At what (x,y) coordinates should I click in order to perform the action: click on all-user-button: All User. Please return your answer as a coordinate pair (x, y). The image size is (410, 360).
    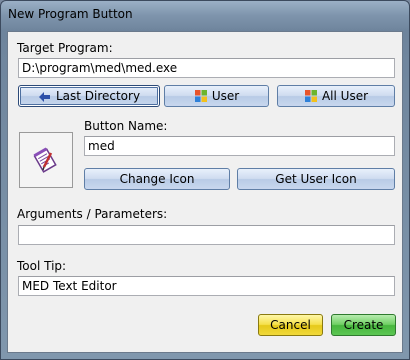
    Looking at the image, I should click on (336, 96).